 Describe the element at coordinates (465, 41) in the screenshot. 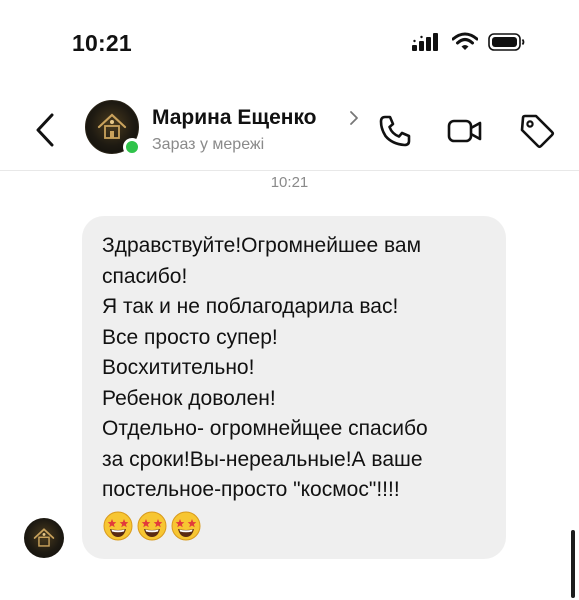

I see `wifi-icon` at that location.